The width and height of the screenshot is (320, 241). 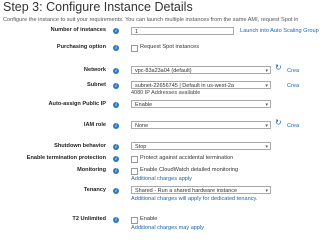 What do you see at coordinates (134, 159) in the screenshot?
I see `termination-protection-checkbox` at bounding box center [134, 159].